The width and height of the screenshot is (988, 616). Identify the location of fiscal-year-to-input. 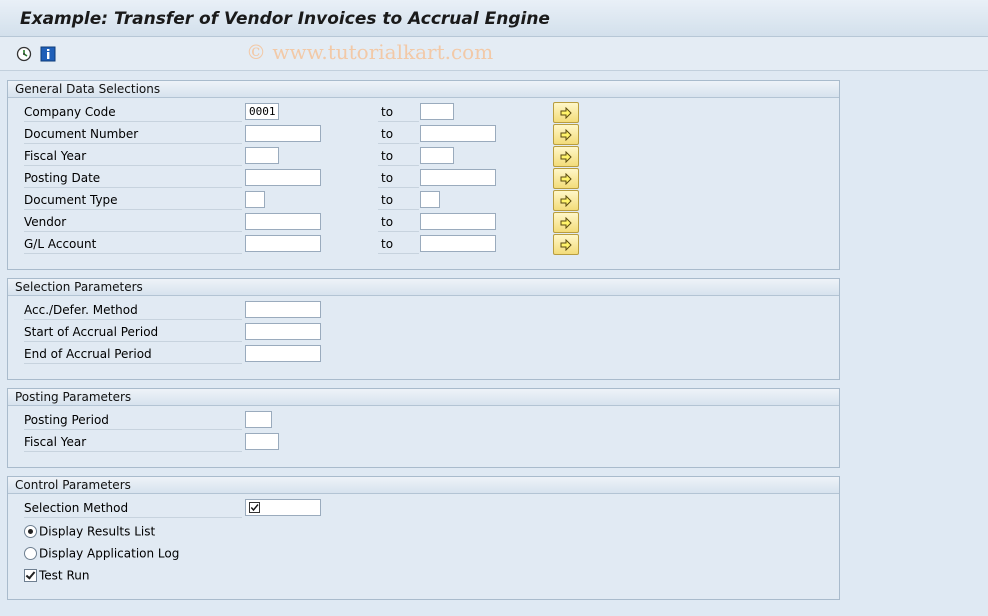
(437, 155).